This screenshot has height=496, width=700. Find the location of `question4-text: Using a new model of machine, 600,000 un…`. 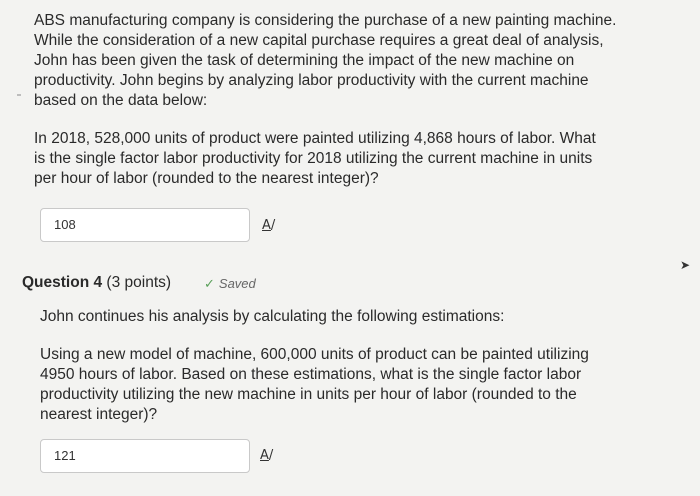

question4-text: Using a new model of machine, 600,000 un… is located at coordinates (340, 385).